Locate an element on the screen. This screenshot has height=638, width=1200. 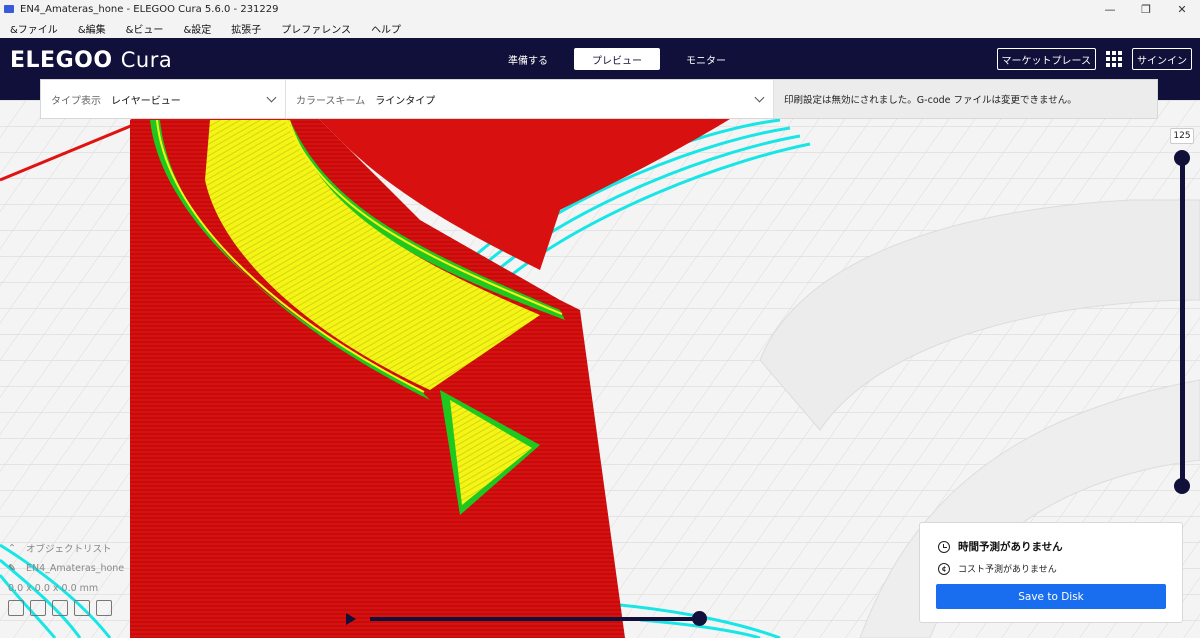
logo-product: Cura is located at coordinates (146, 60).